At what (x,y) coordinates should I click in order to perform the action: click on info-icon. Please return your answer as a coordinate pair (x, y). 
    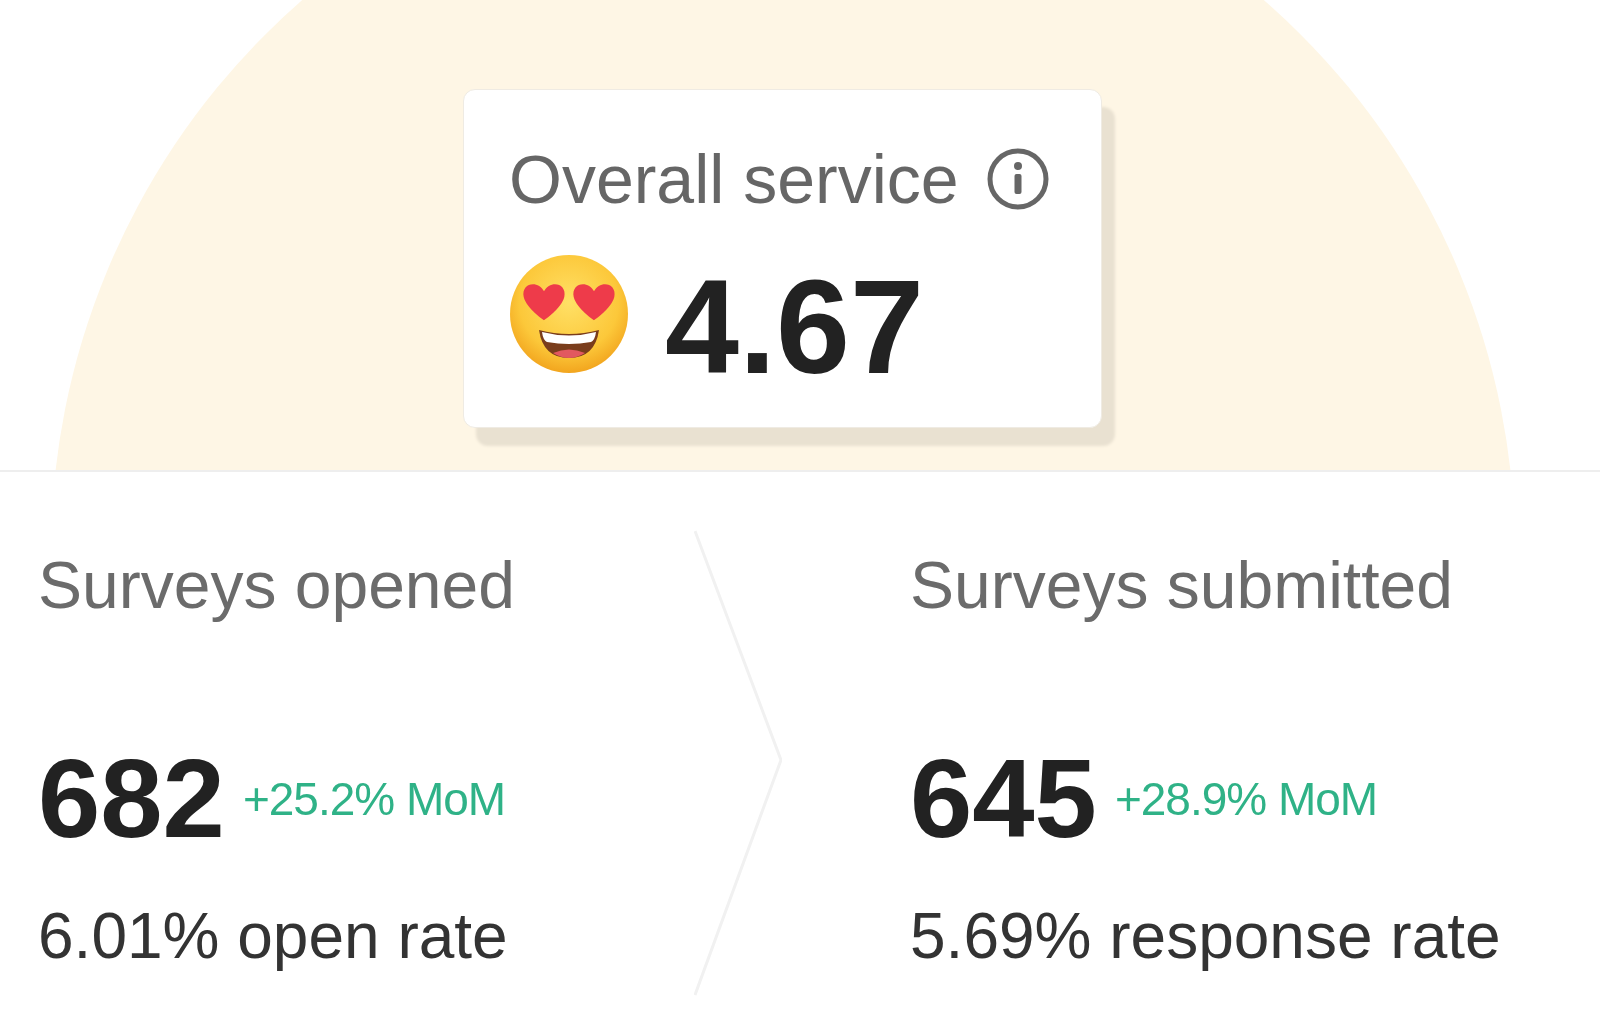
    Looking at the image, I should click on (1017, 179).